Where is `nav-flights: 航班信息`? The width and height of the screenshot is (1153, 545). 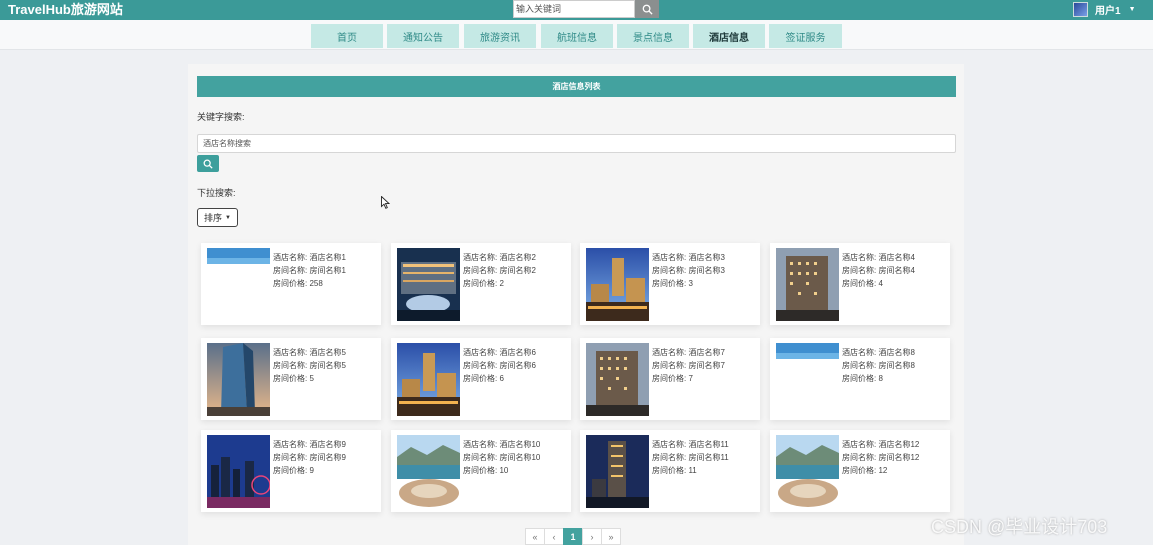 nav-flights: 航班信息 is located at coordinates (577, 36).